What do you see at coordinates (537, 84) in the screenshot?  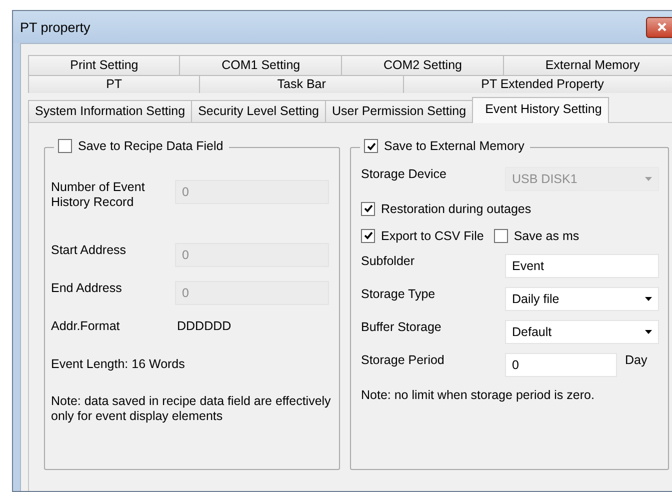 I see `tab: PT Extended Property` at bounding box center [537, 84].